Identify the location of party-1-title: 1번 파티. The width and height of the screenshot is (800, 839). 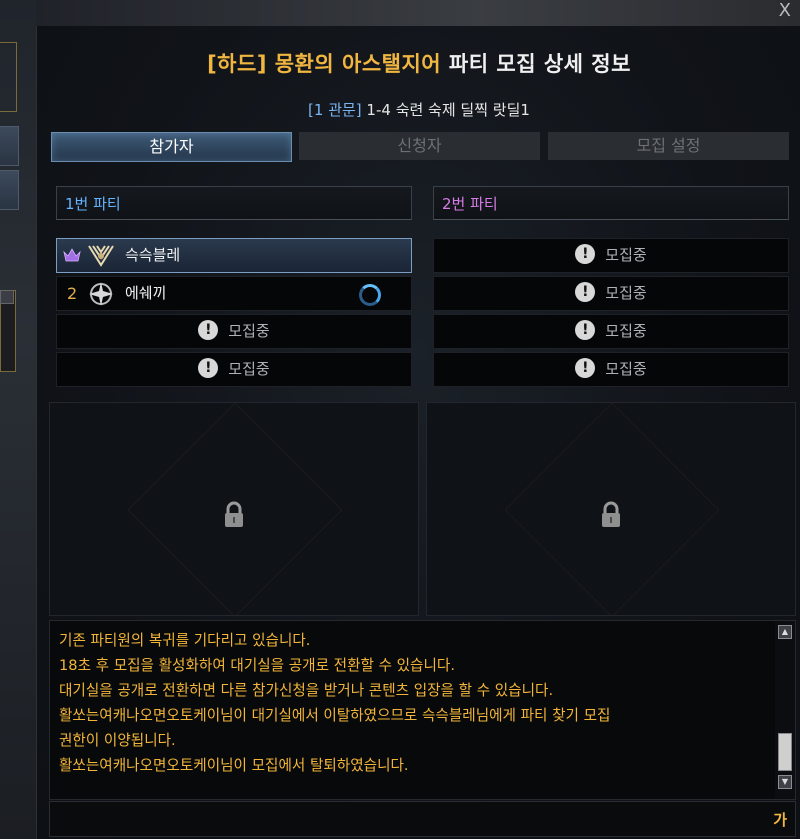
(234, 203).